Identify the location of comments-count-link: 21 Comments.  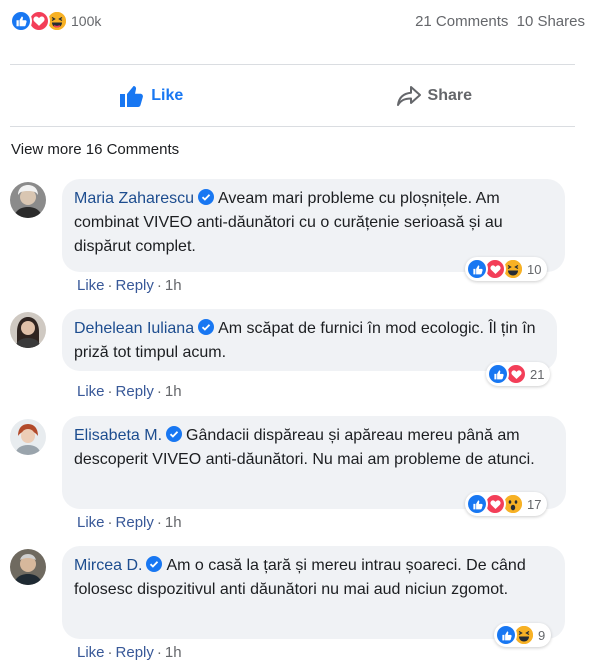
(461, 21).